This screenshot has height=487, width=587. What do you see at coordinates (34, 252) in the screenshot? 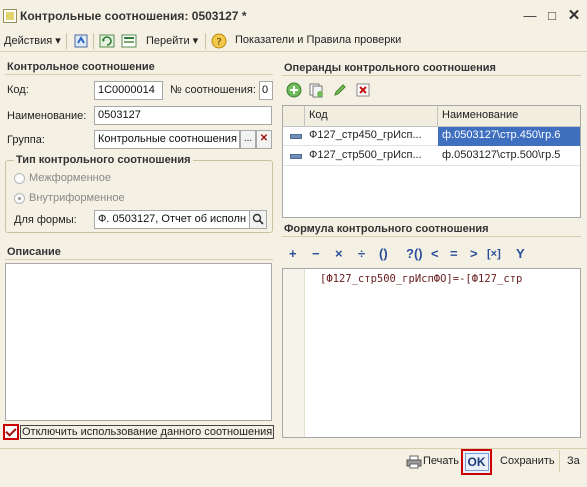
I see `description-title: Описание` at bounding box center [34, 252].